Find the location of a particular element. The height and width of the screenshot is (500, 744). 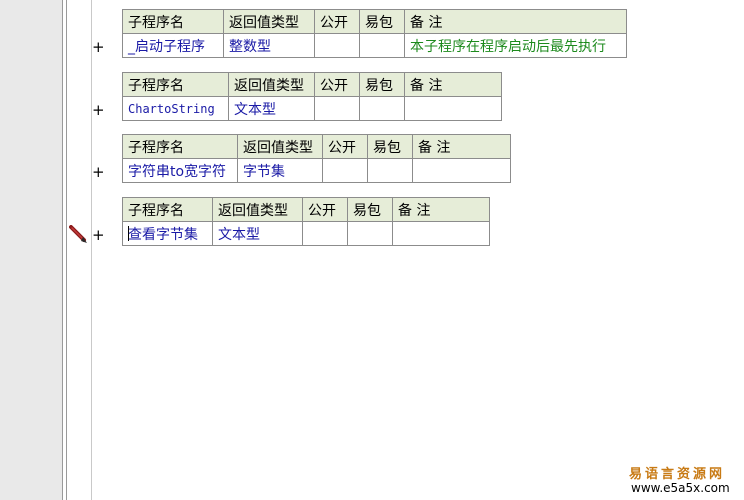

subroutine-row: 查看字节集 文本型 is located at coordinates (306, 233).